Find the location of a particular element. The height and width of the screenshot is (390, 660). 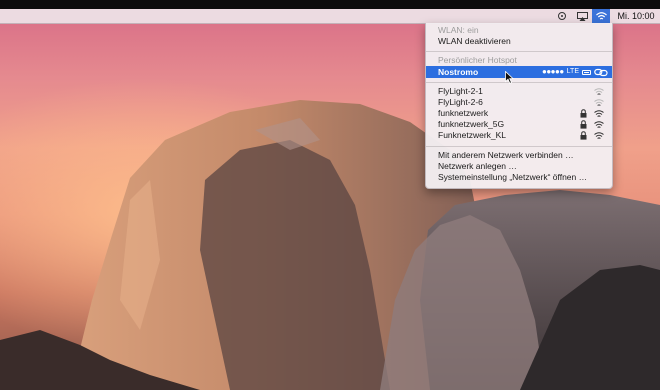

signal-dots: ●●●●● is located at coordinates (553, 71).